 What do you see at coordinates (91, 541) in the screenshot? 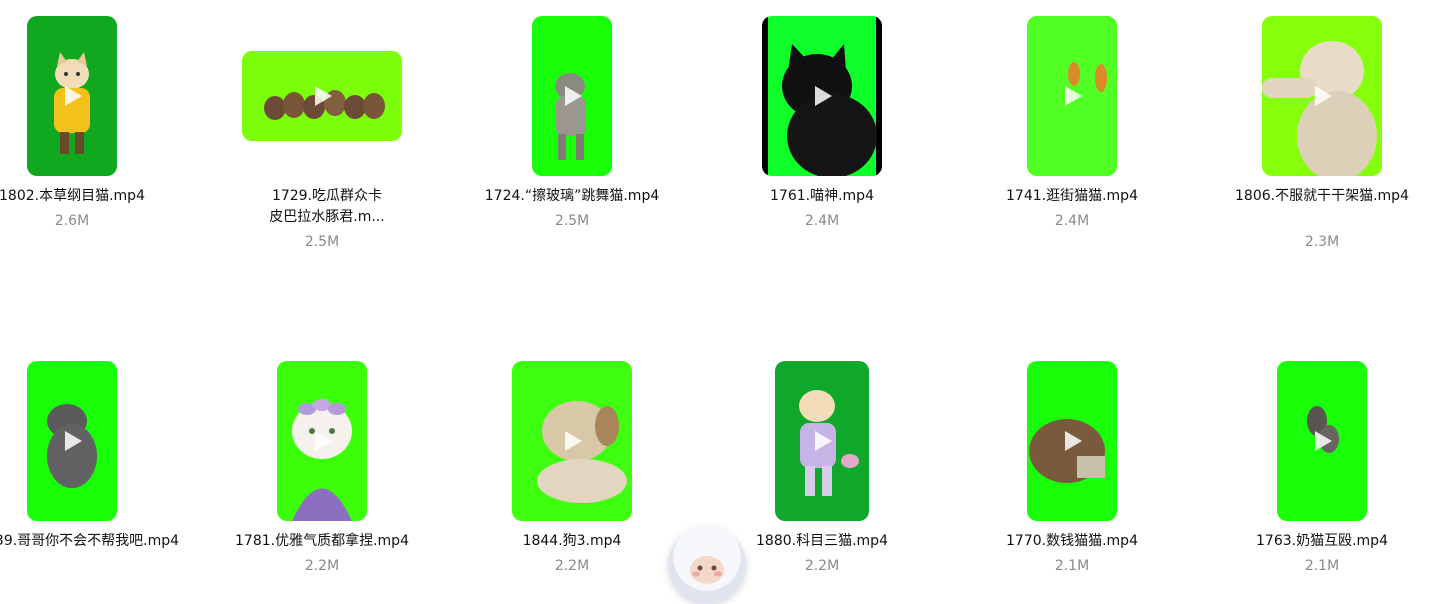
I see `file-name: 39.哥哥你不会不帮我吧.mp4` at bounding box center [91, 541].